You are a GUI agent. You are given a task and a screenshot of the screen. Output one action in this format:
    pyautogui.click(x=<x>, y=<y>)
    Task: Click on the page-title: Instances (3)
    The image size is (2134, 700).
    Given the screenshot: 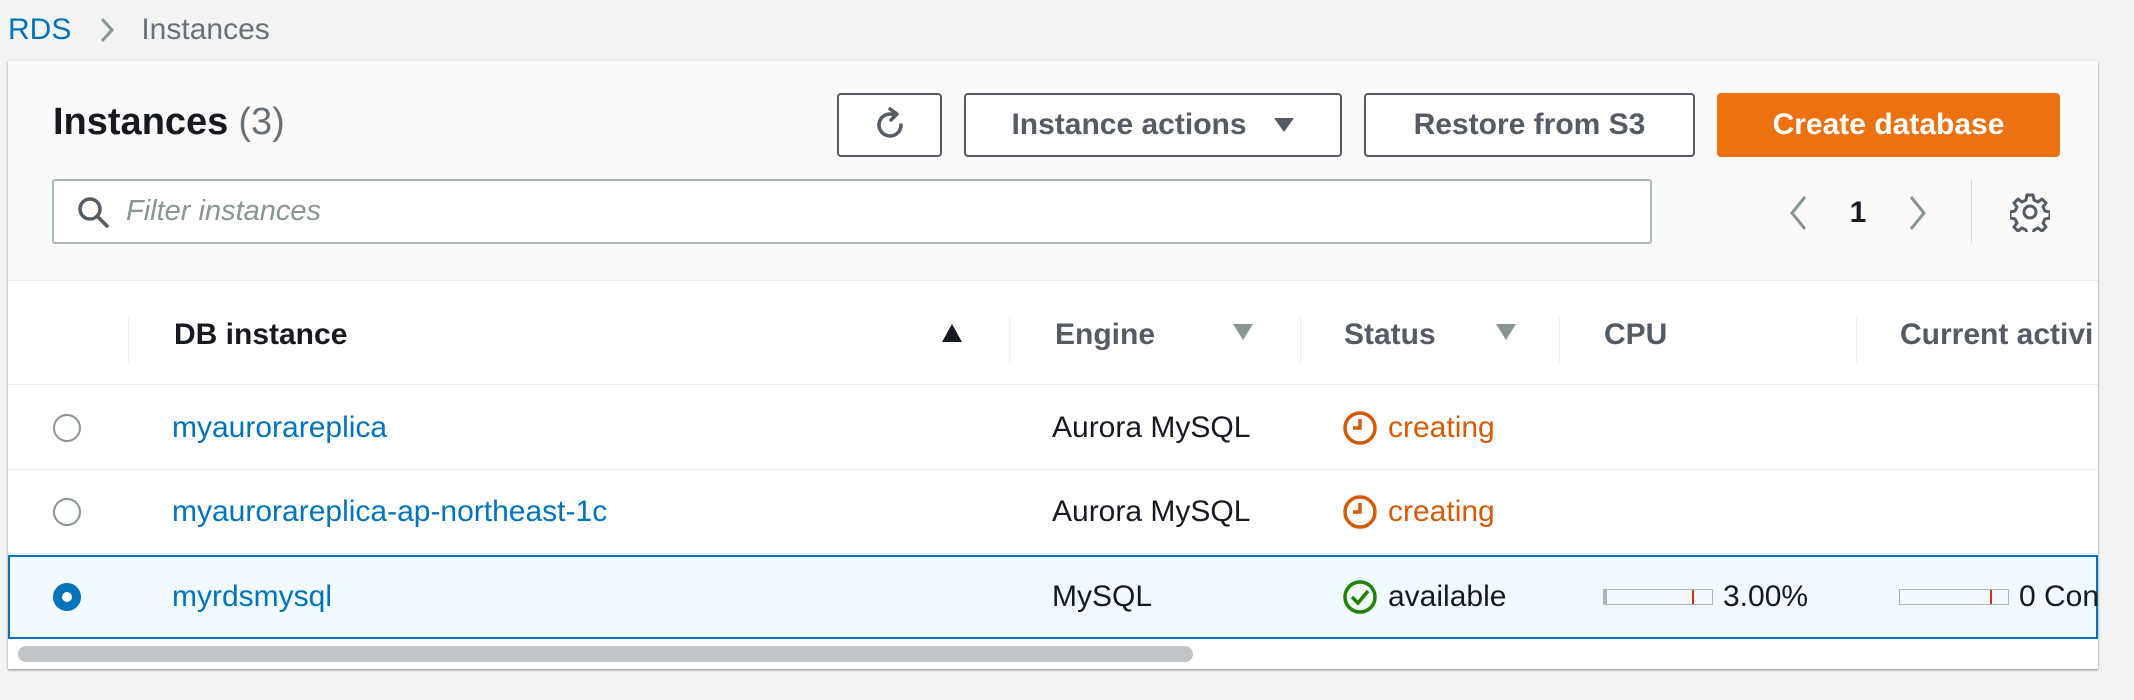 What is the action you would take?
    pyautogui.click(x=169, y=122)
    